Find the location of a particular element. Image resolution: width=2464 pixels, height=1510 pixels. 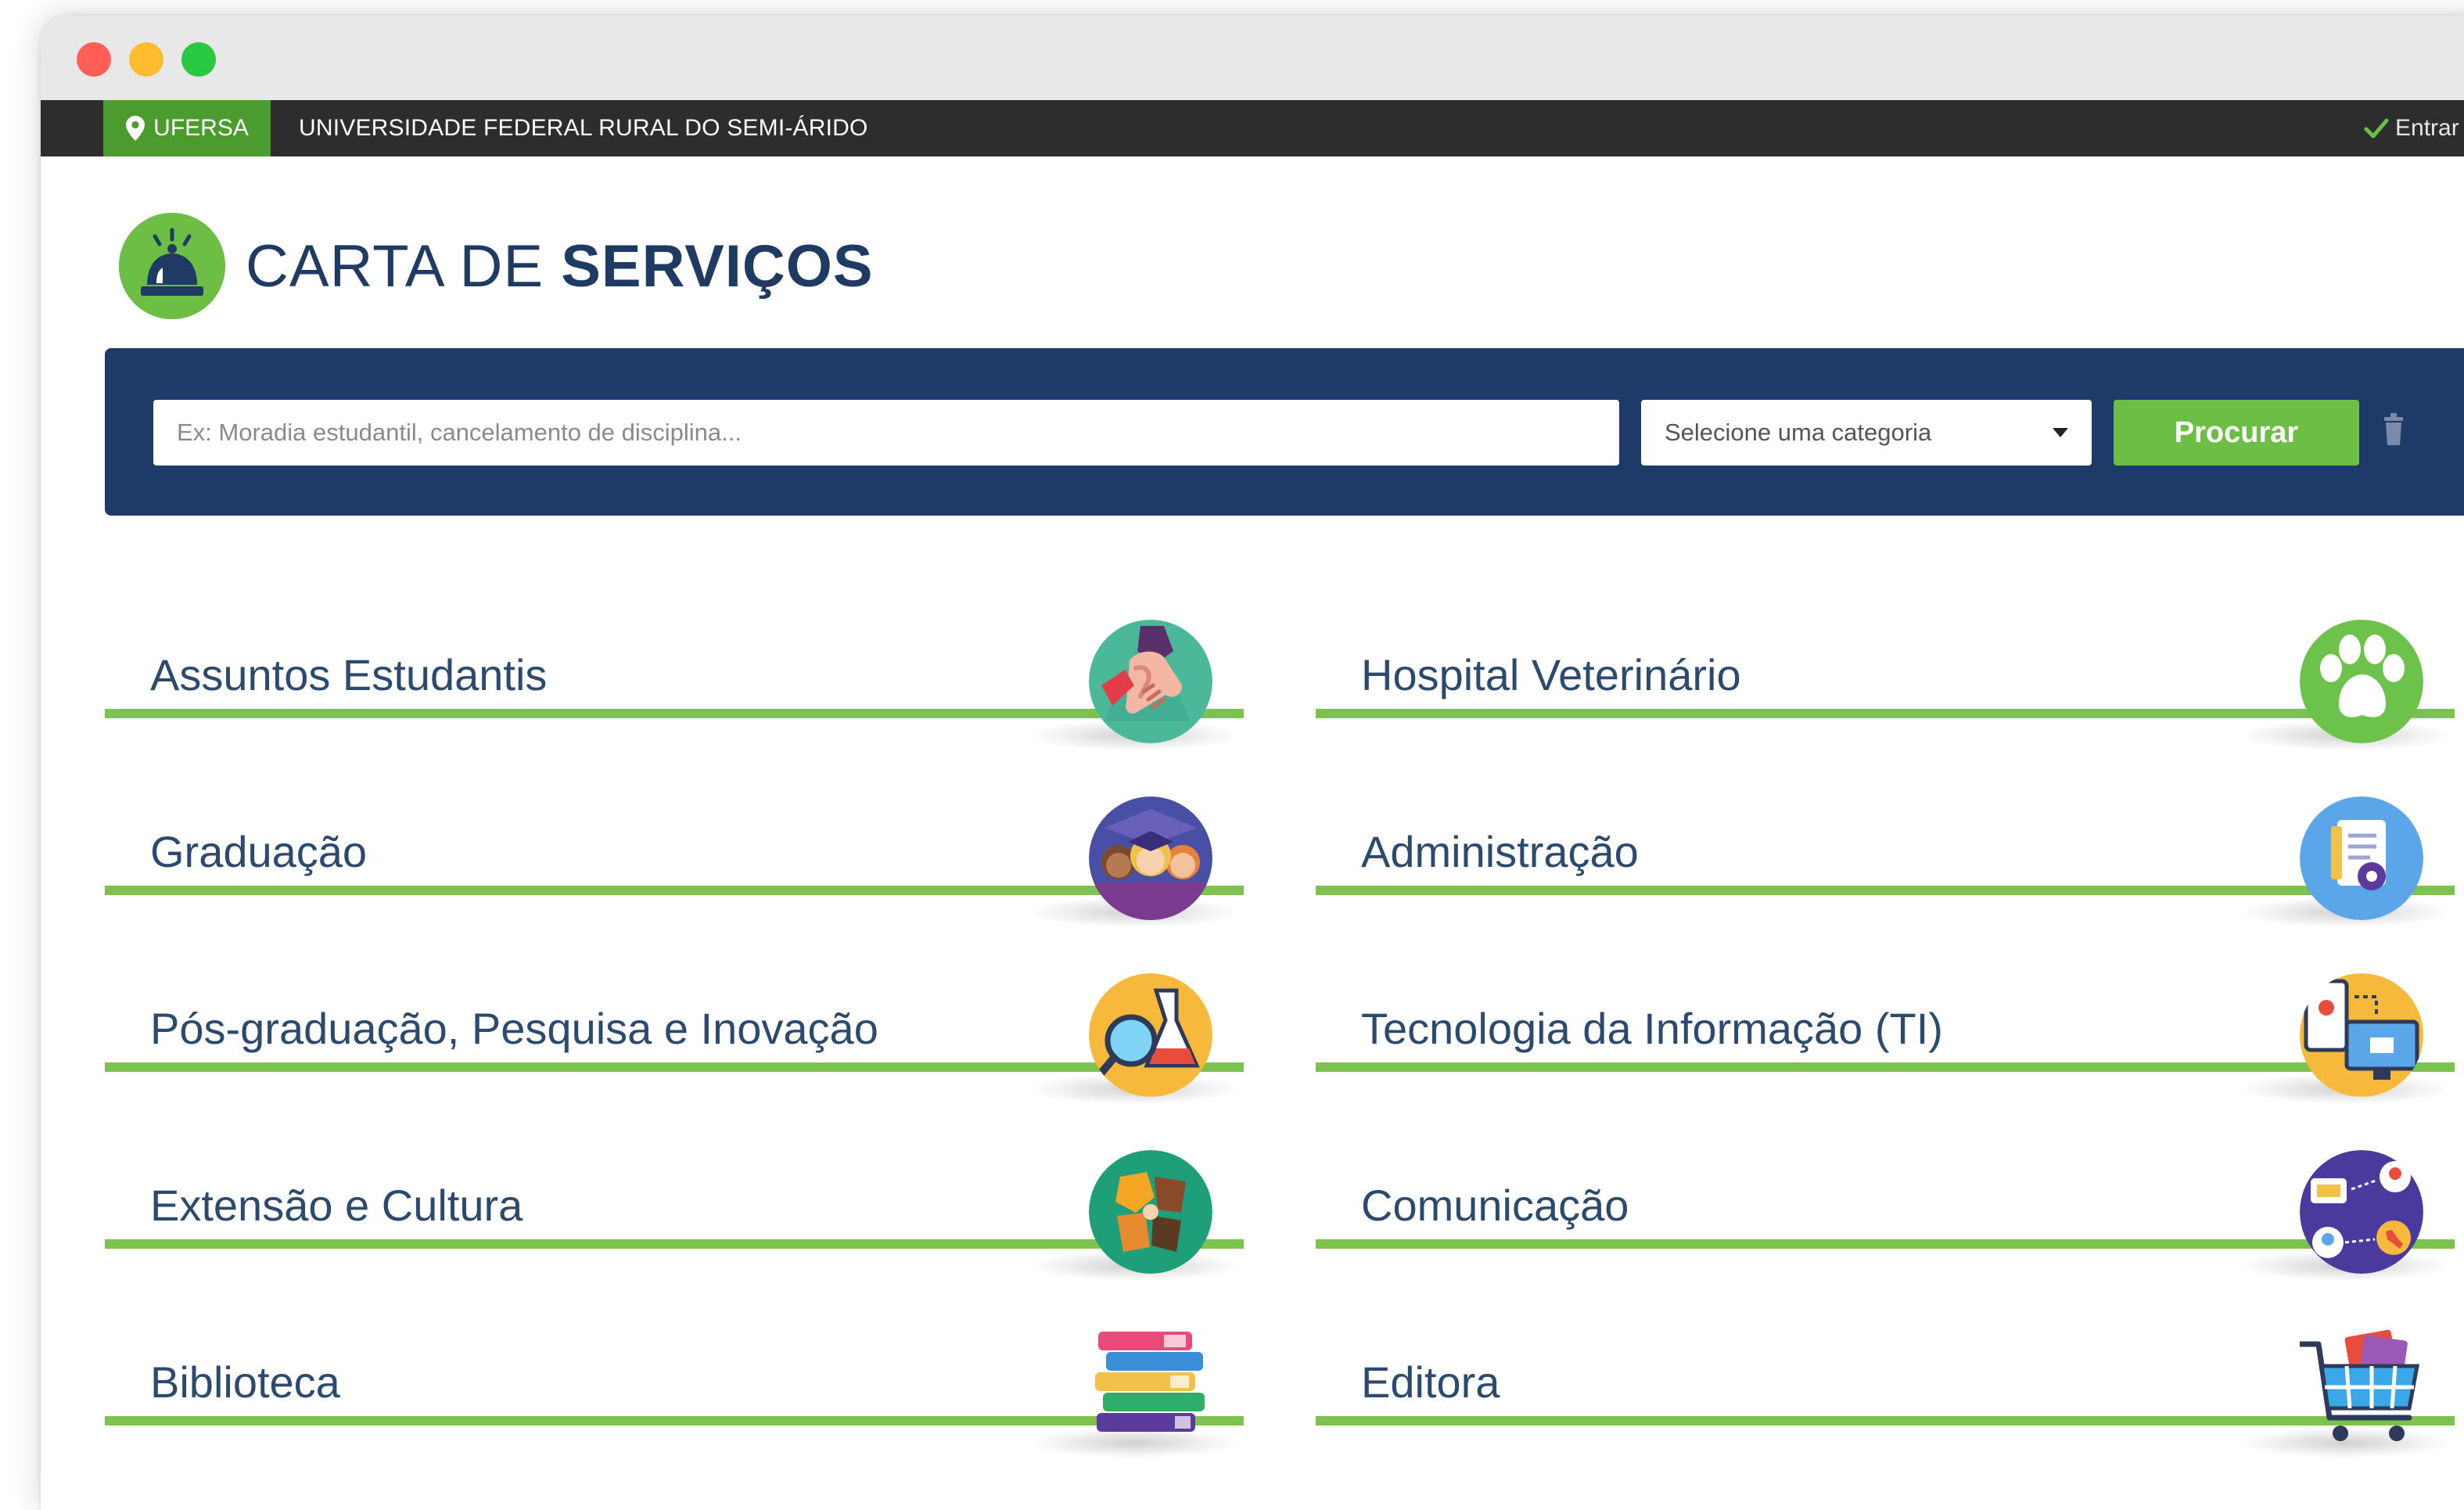

service-label: Extensão e Cultura is located at coordinates (336, 1205).